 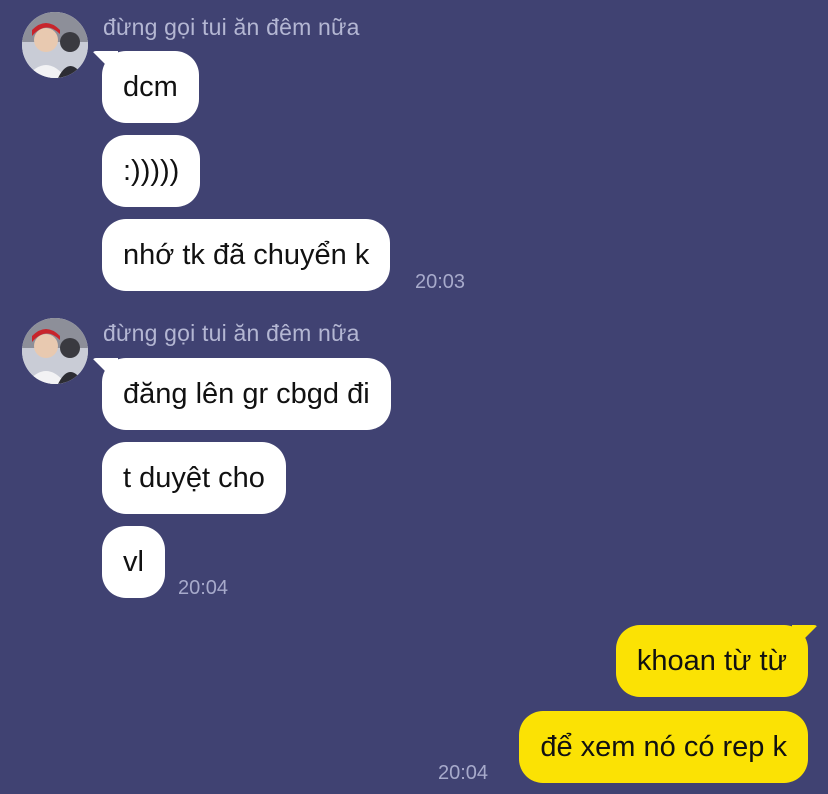 What do you see at coordinates (151, 171) in the screenshot?
I see `message-bubble: :)))))` at bounding box center [151, 171].